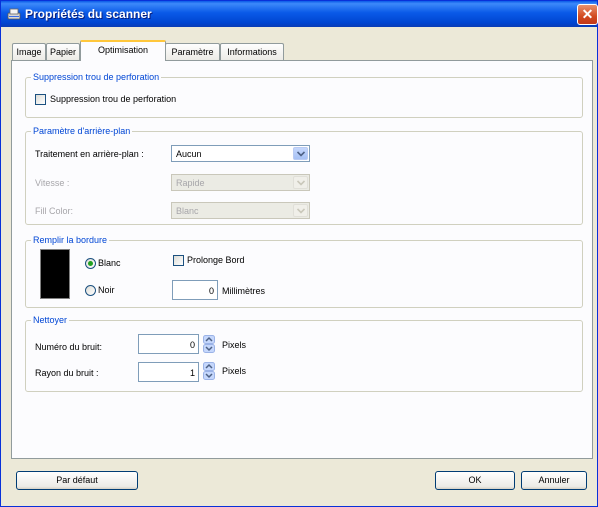 This screenshot has width=598, height=507. I want to click on millimeters-label: Millimètres, so click(244, 291).